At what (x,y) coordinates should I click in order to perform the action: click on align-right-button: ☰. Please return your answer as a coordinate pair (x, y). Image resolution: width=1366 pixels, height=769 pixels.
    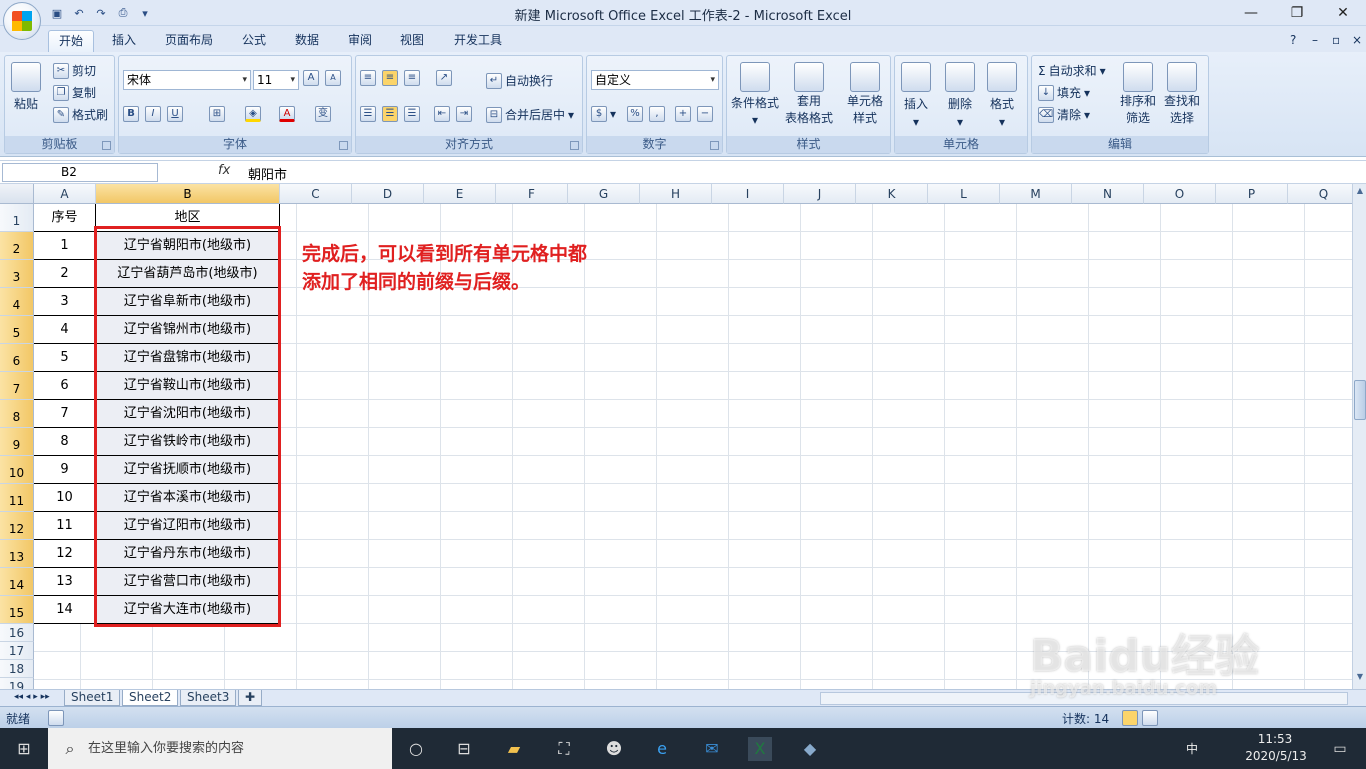
    Looking at the image, I should click on (412, 114).